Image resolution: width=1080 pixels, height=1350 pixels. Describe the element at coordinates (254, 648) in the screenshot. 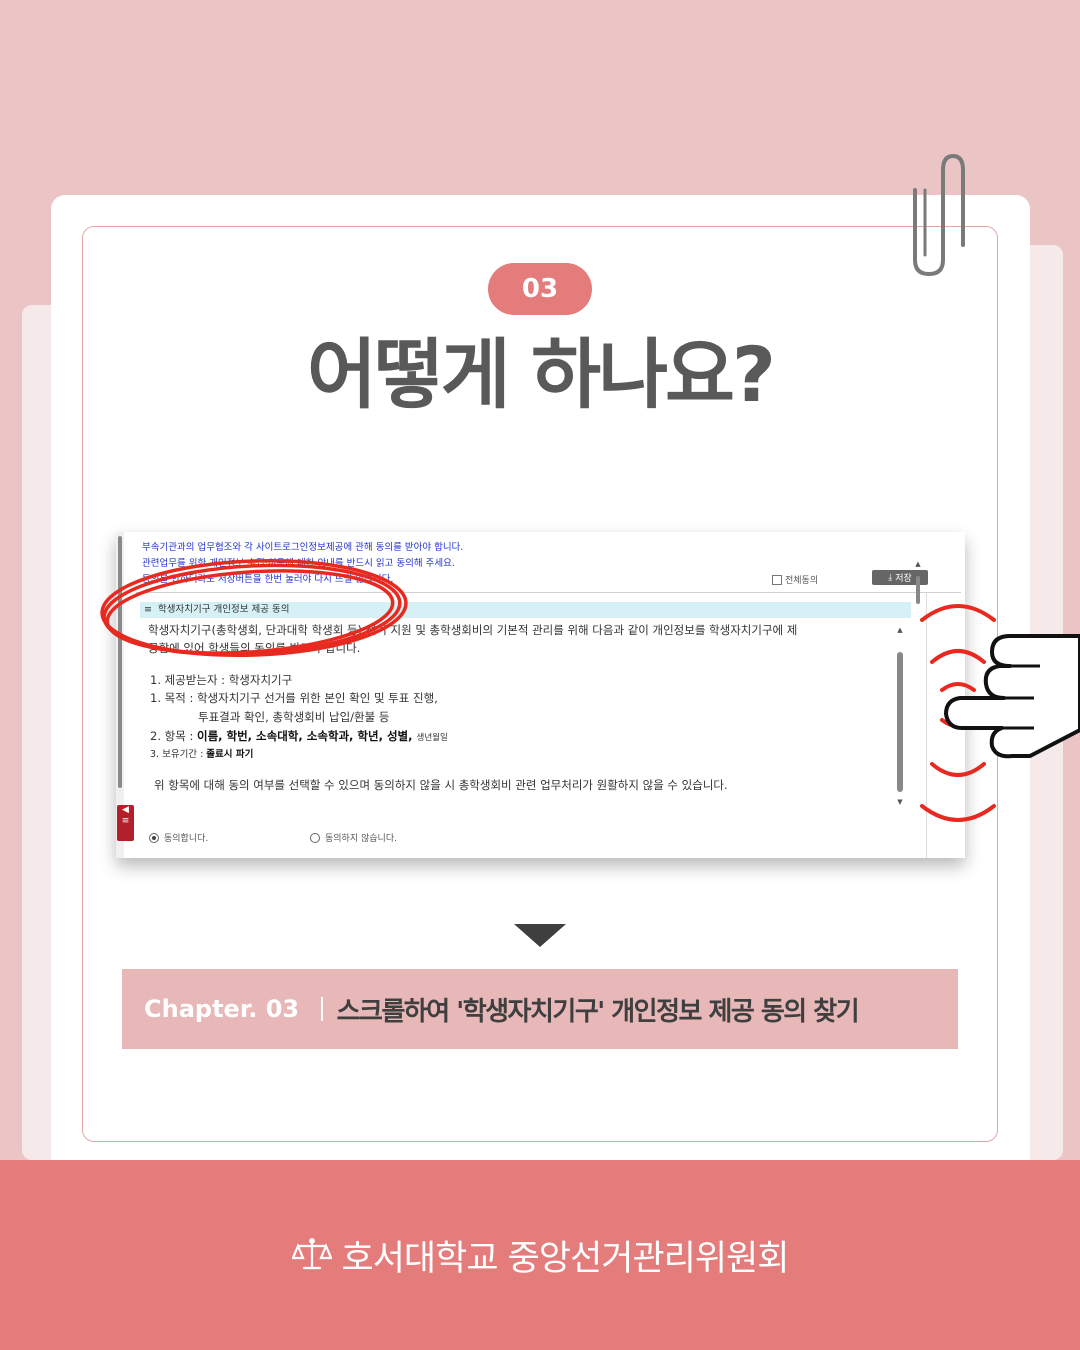

I see `intro-text: 공함에 있어 학생들의 동의를 받고자 합니다.` at that location.